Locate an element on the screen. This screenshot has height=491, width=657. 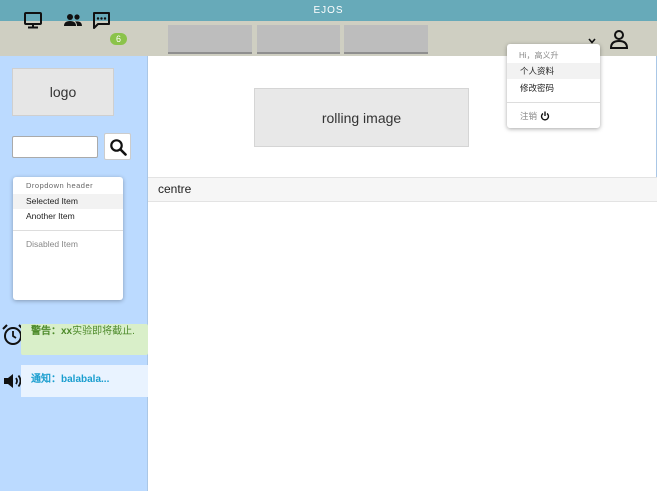
warning-alert: 警告：xx实验即将截止. is located at coordinates (84, 339).